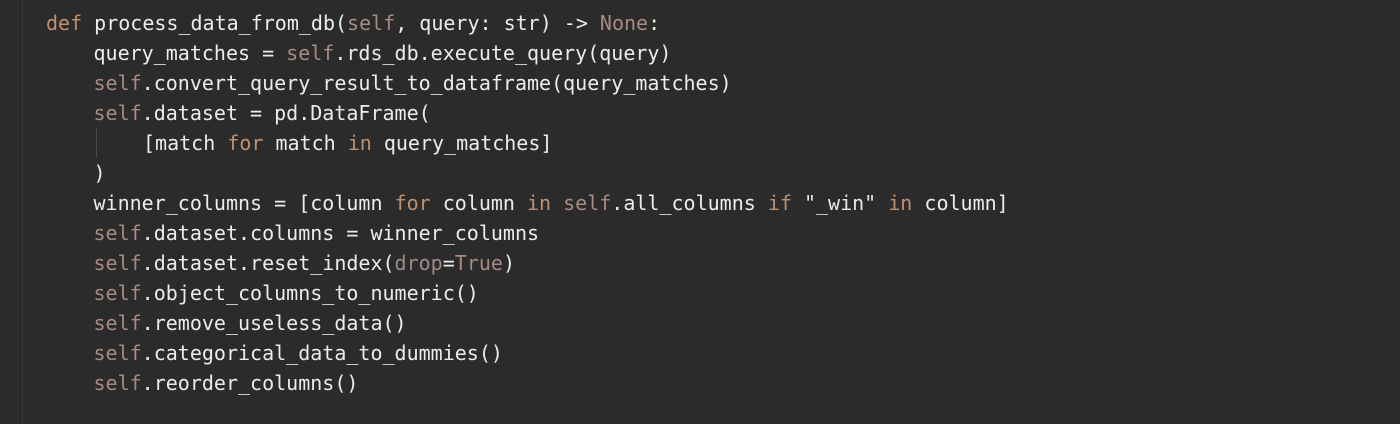  What do you see at coordinates (221, 23) in the screenshot?
I see `code-token: process_data_from_db(` at bounding box center [221, 23].